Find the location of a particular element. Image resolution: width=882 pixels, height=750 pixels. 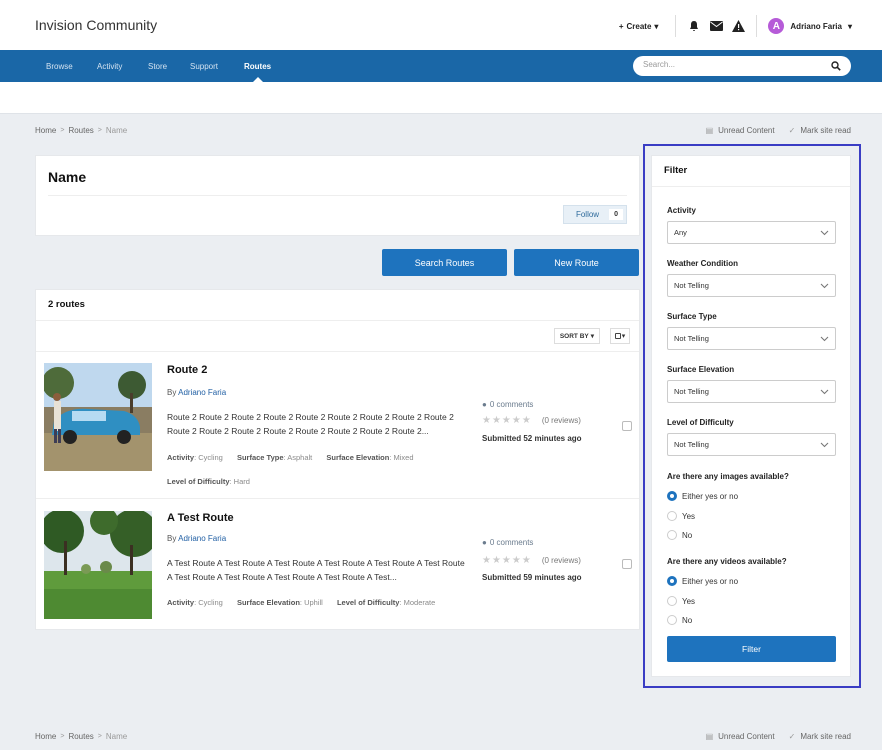

surface-type-label: Surface Type is located at coordinates (692, 316).